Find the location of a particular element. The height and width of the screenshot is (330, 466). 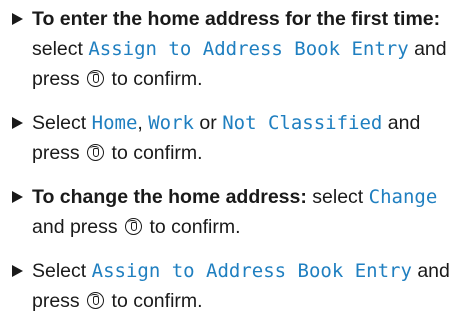

menu-option: Work is located at coordinates (171, 123).